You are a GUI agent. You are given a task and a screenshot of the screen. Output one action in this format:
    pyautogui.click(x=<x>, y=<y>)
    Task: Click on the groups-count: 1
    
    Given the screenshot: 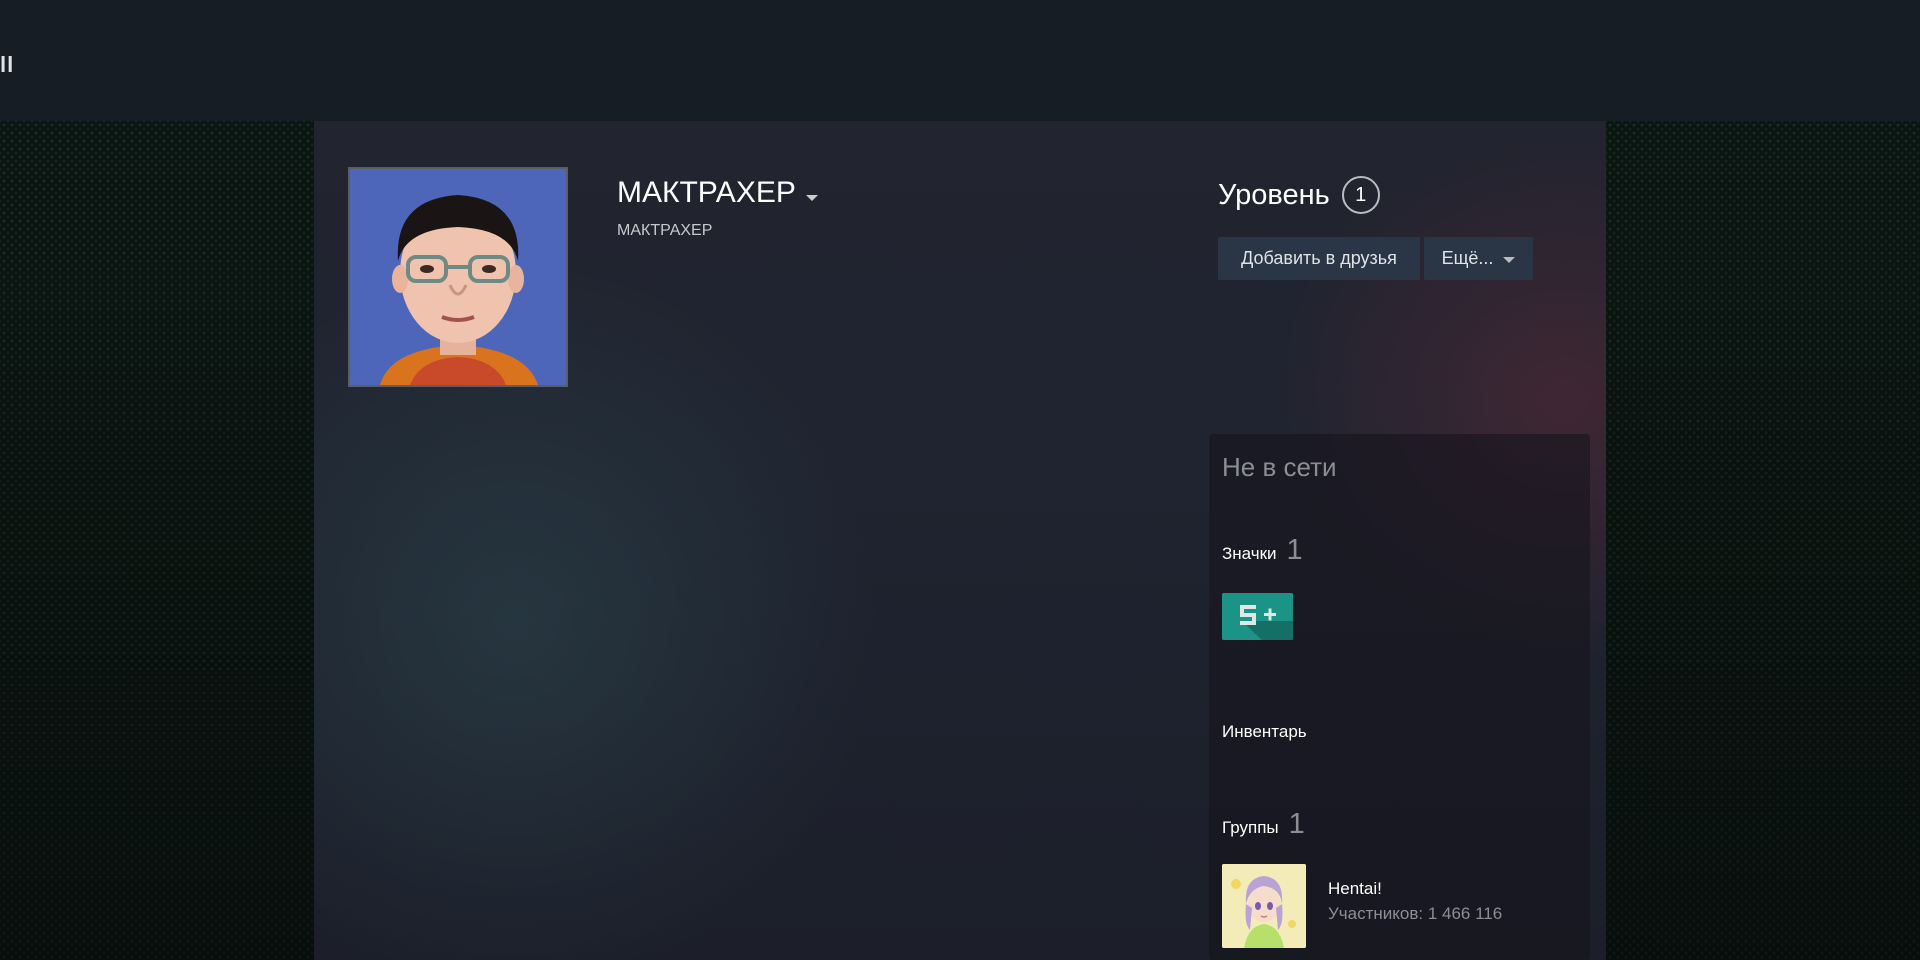 What is the action you would take?
    pyautogui.click(x=1296, y=824)
    